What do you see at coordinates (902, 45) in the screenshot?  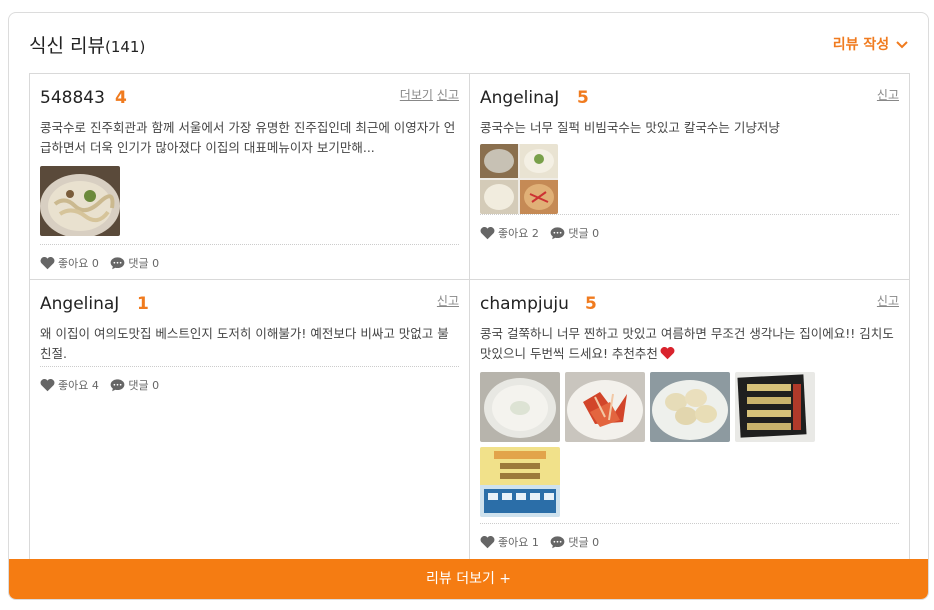 I see `chevron-down-icon` at bounding box center [902, 45].